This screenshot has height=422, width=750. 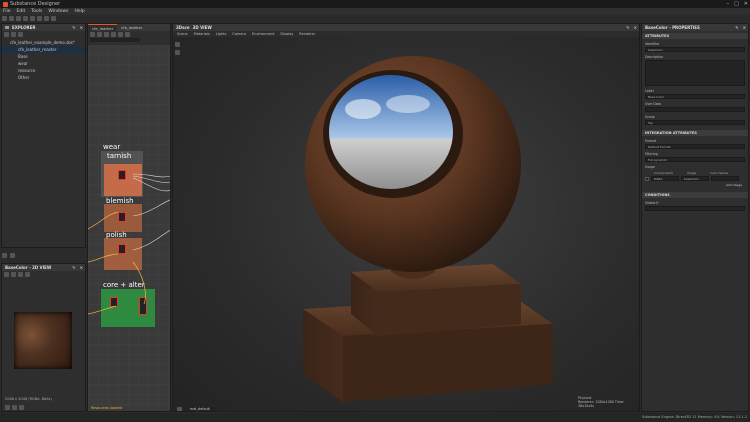 What do you see at coordinates (746, 4) in the screenshot?
I see `close-button: ✕` at bounding box center [746, 4].